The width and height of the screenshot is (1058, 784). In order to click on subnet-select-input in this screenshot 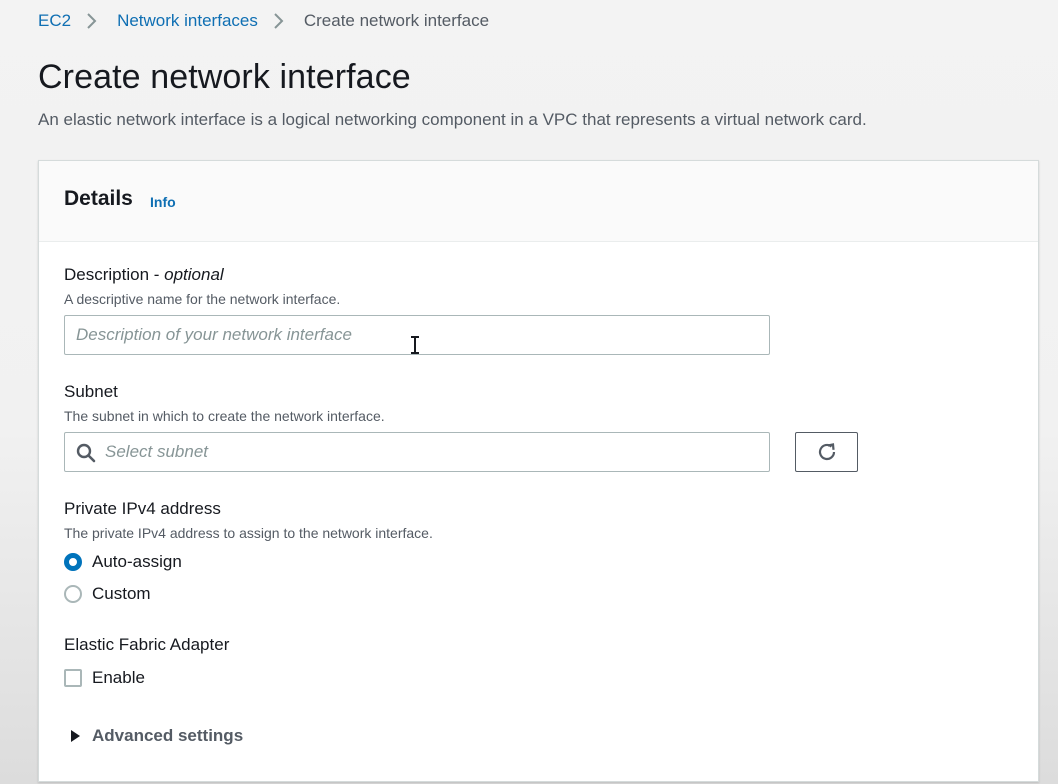, I will do `click(417, 452)`.